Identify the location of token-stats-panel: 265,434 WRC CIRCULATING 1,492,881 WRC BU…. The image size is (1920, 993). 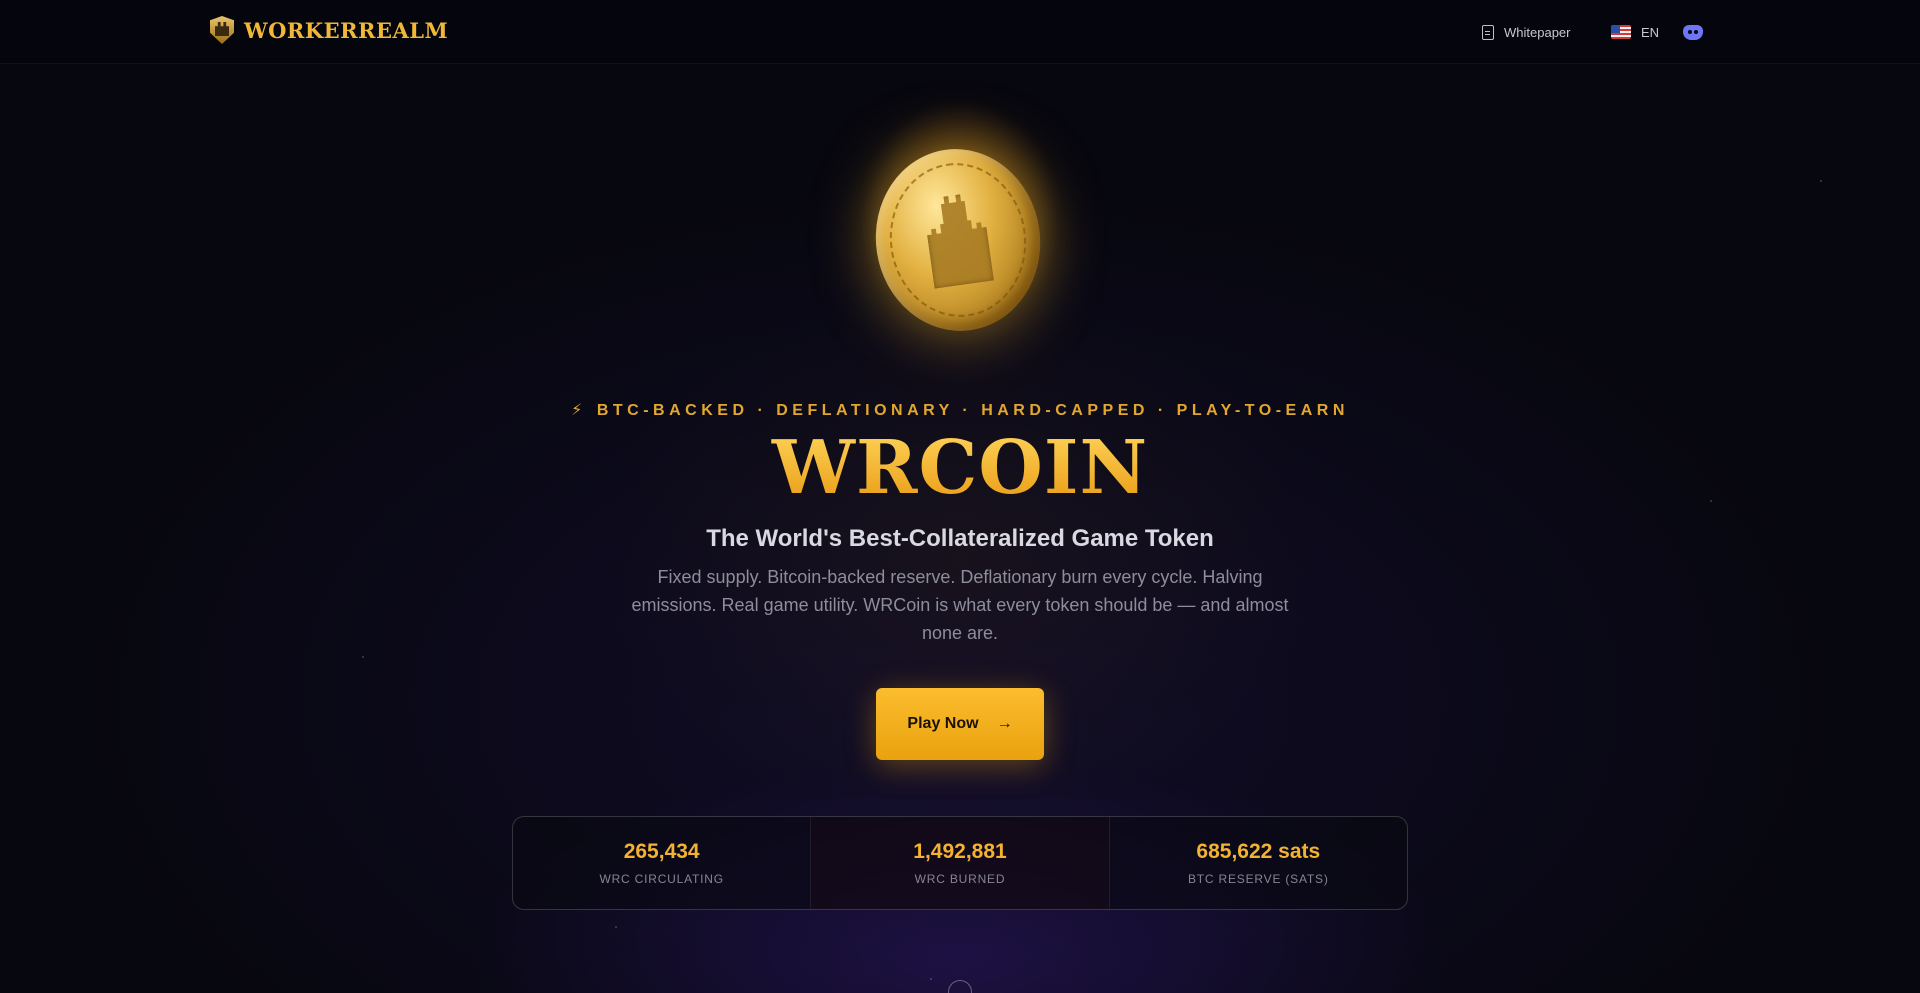
(960, 863).